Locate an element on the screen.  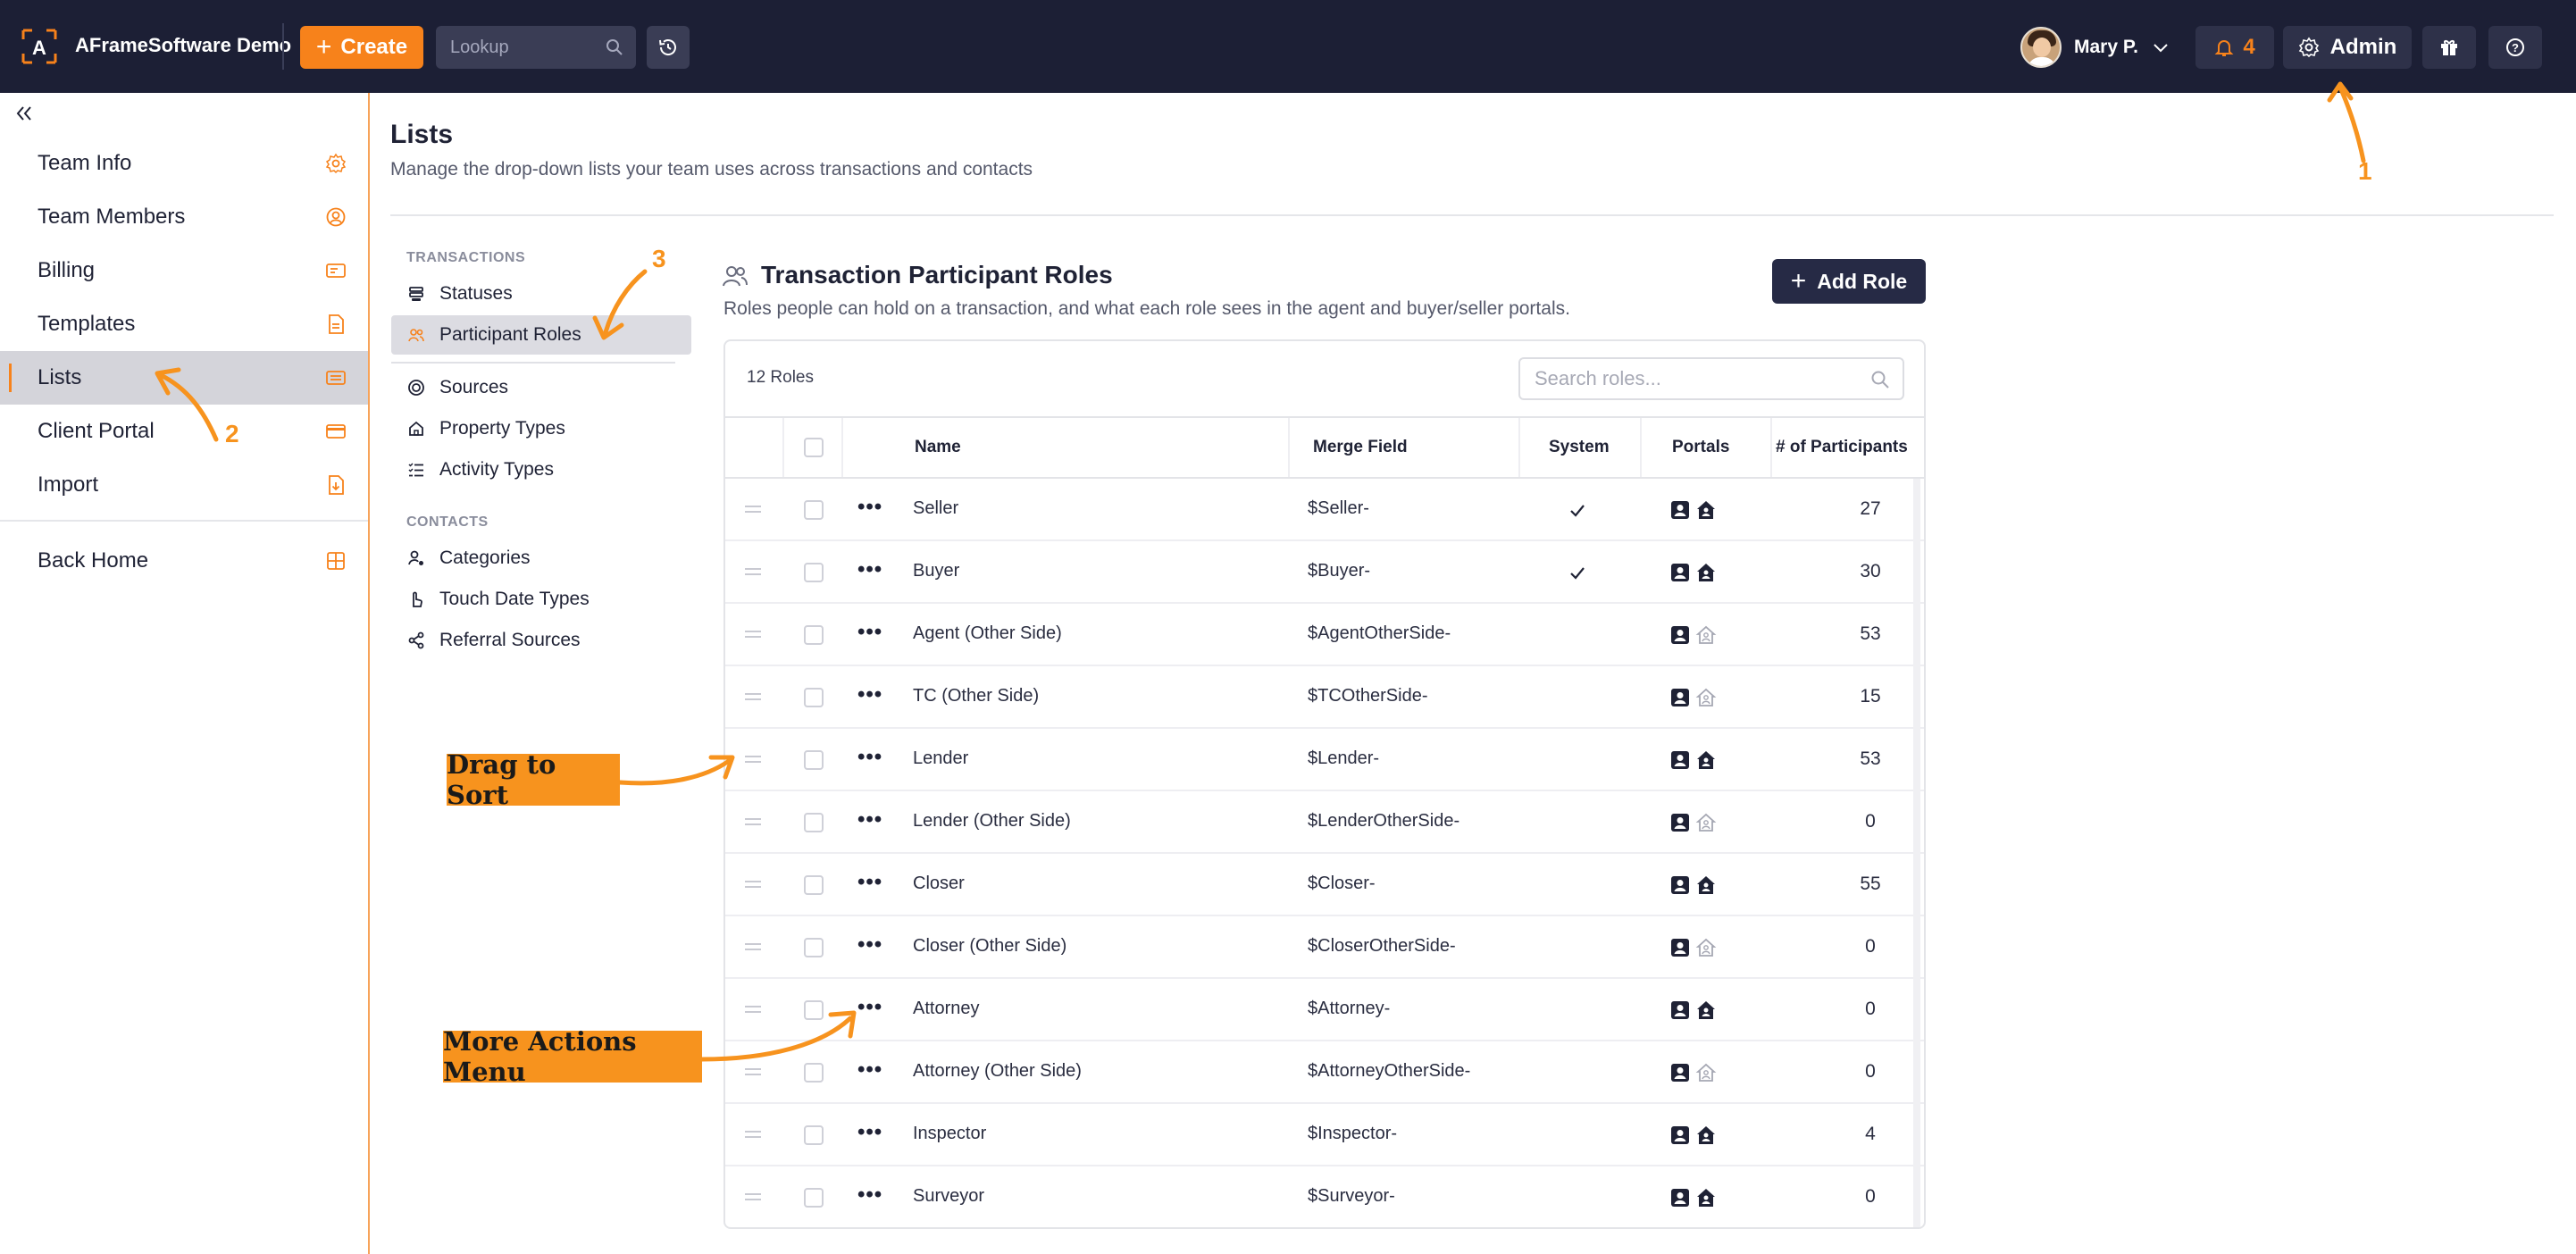
column-header-system: System is located at coordinates (1579, 448).